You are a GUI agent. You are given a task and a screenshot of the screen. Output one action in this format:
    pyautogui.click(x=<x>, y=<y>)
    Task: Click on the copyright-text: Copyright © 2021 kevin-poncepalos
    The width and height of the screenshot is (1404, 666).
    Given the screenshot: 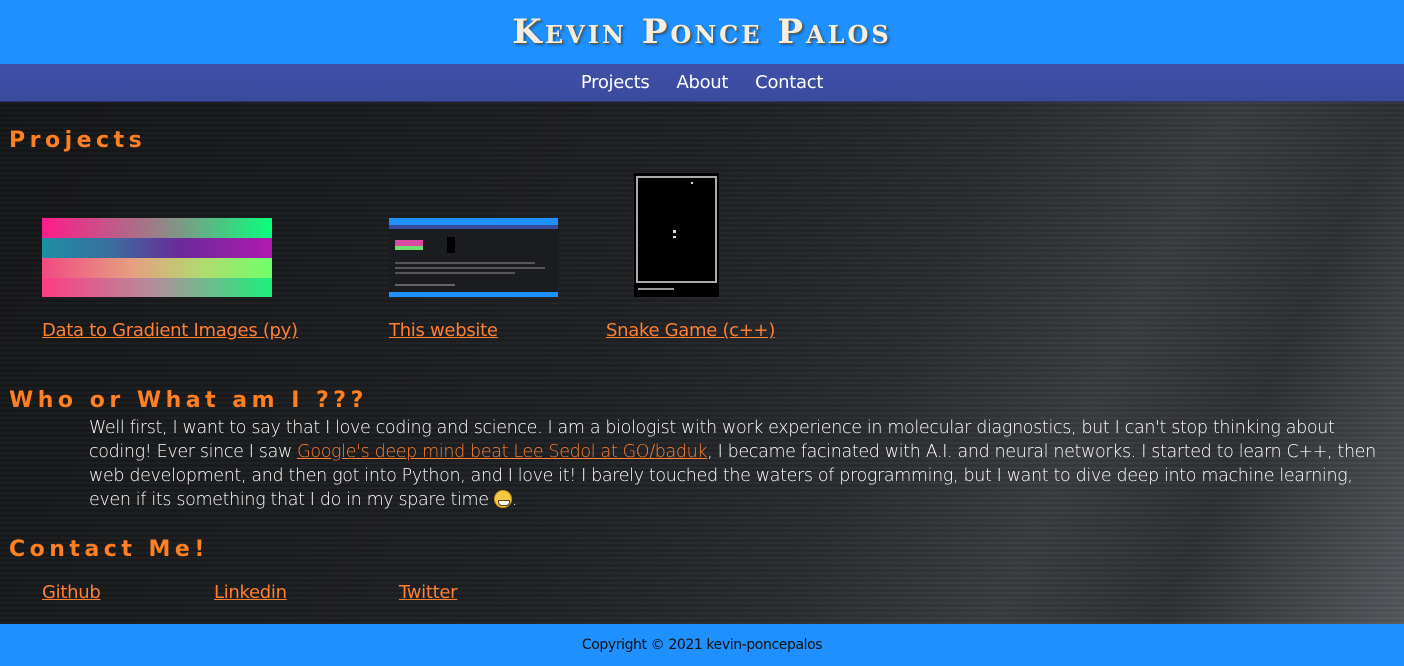 What is the action you would take?
    pyautogui.click(x=702, y=645)
    